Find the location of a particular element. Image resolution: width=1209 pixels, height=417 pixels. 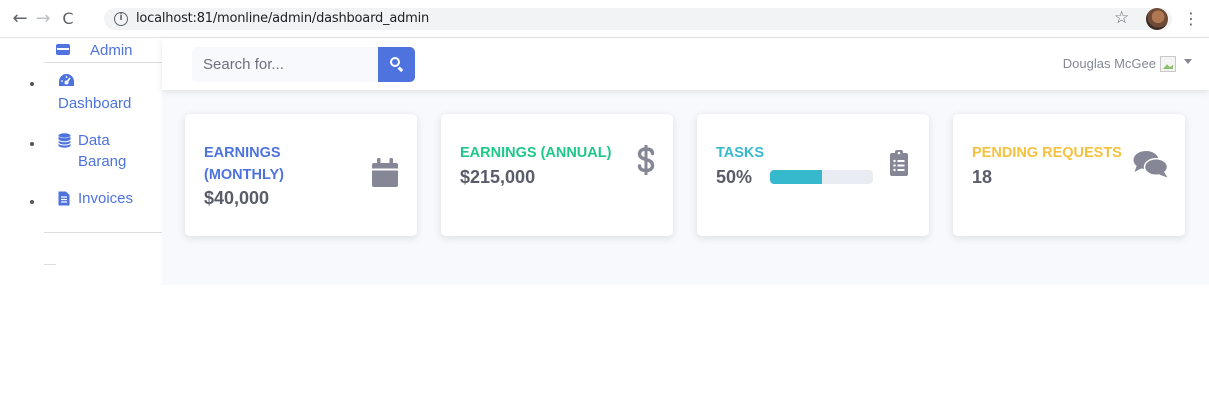

back-button: ← is located at coordinates (20, 19).